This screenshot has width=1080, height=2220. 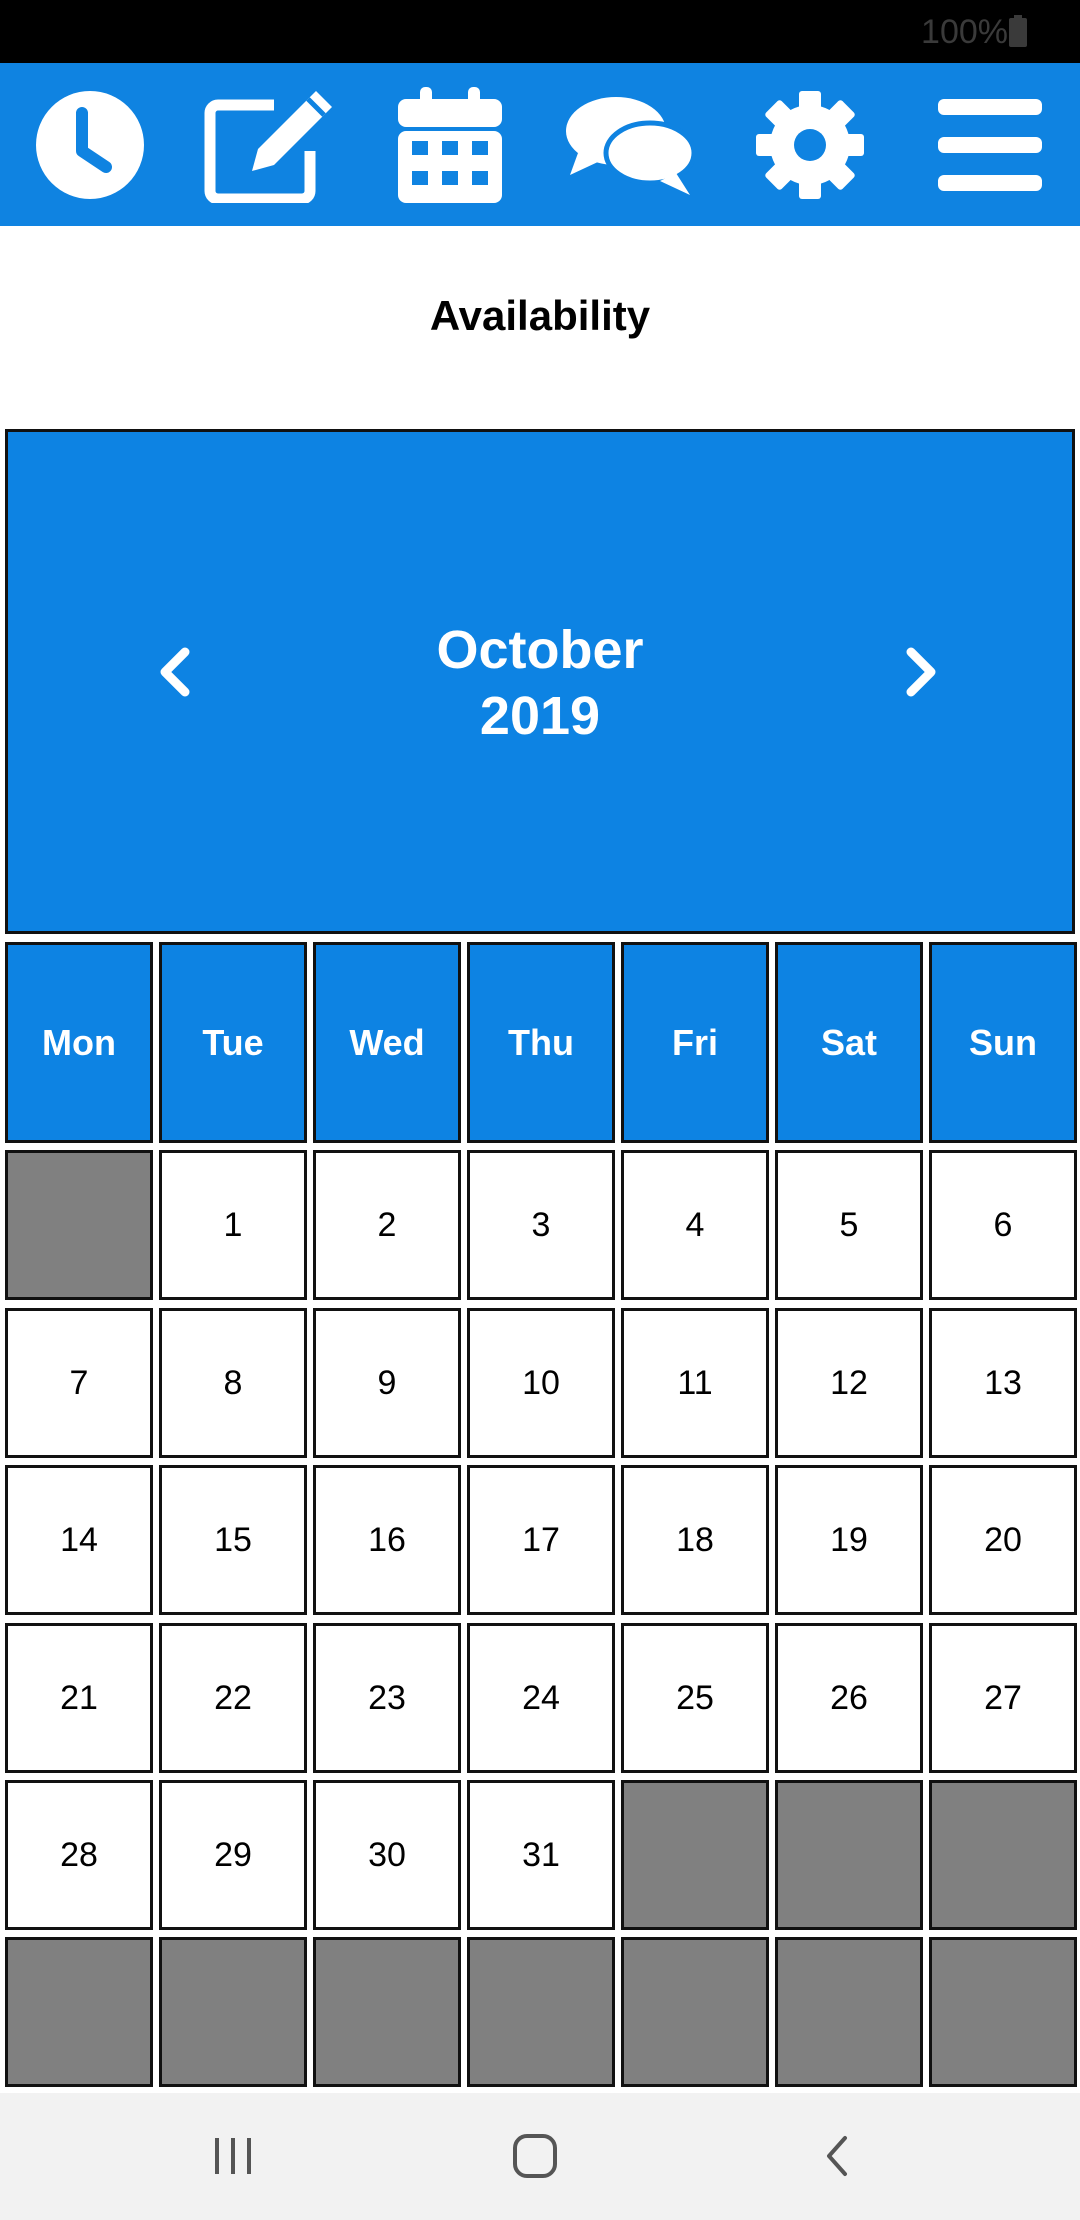 I want to click on calendar-day: 20, so click(x=1003, y=1540).